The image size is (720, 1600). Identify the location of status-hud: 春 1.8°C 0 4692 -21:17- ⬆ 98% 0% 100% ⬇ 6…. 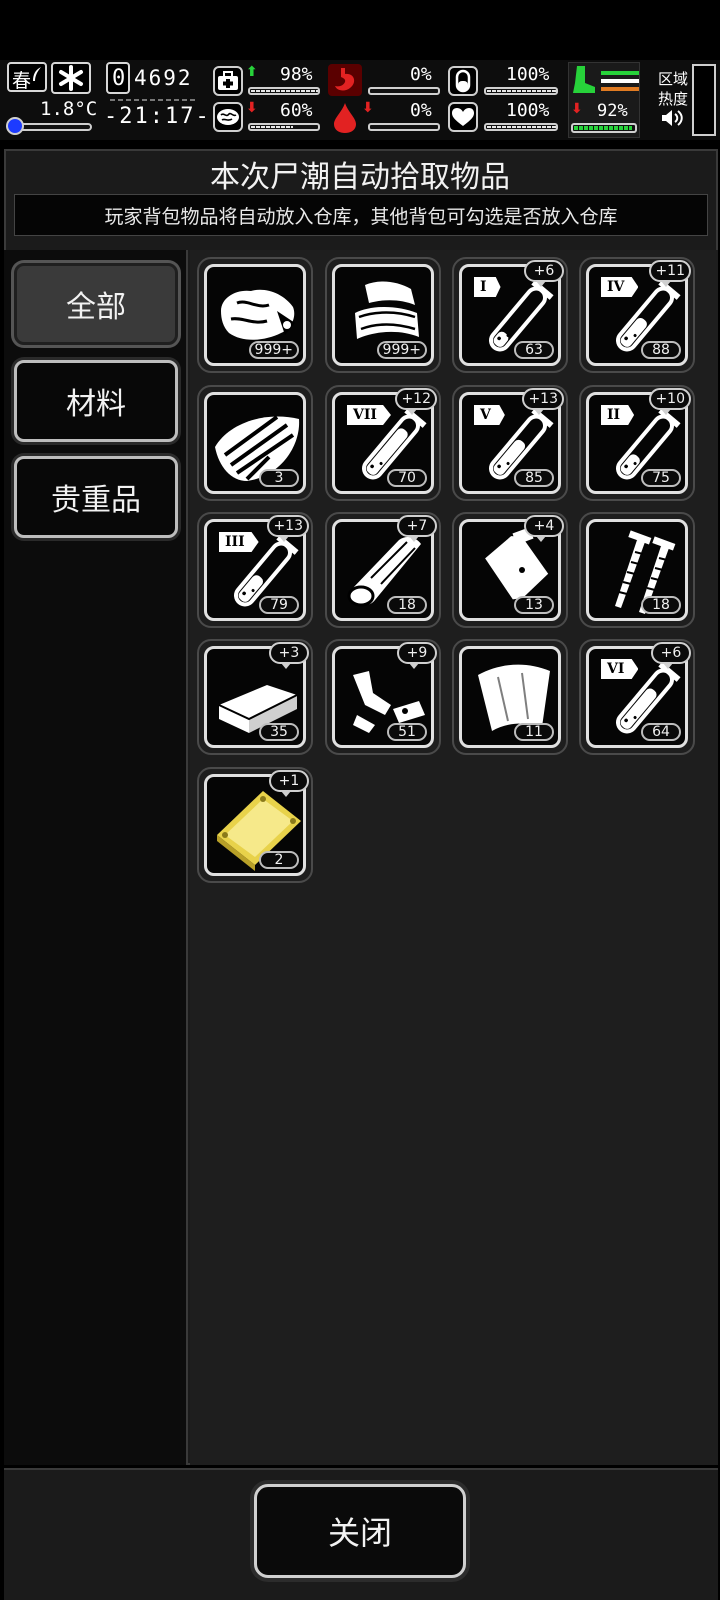
(360, 100).